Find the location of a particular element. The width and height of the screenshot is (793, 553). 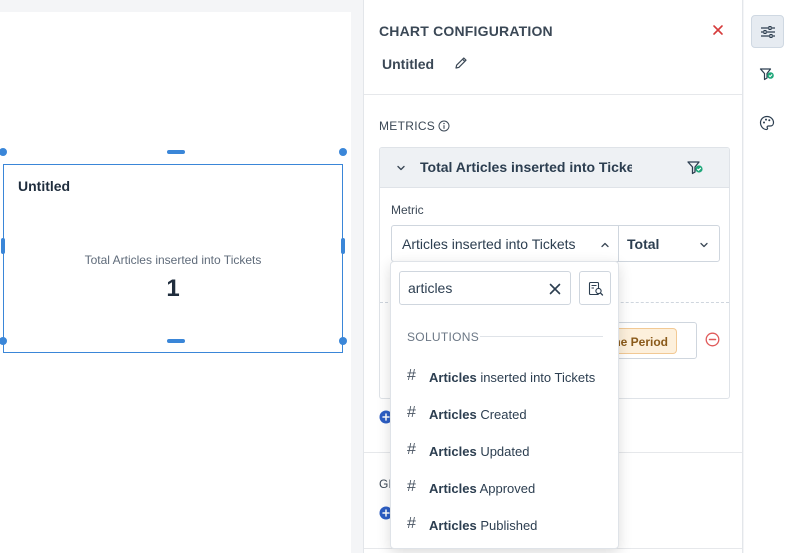

option-rest: Created is located at coordinates (501, 414).